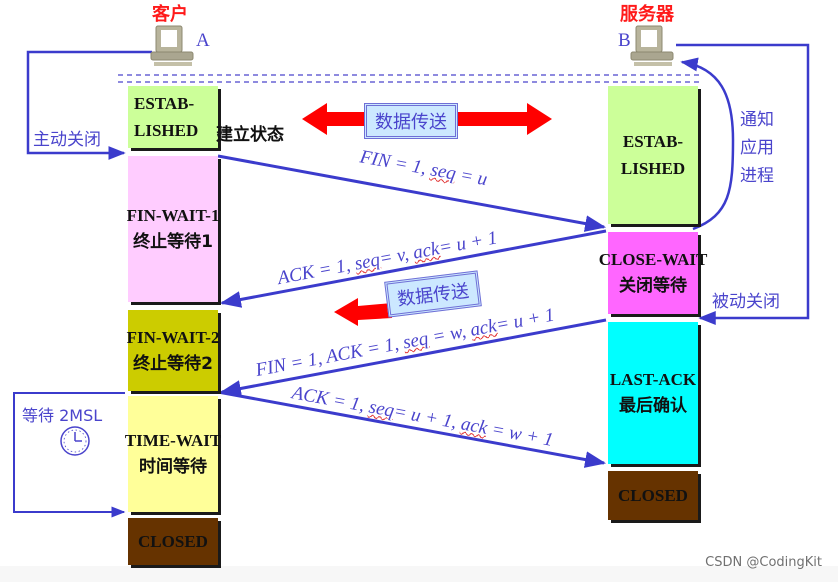  What do you see at coordinates (173, 117) in the screenshot?
I see `client-state-established: ESTAB- LISHED` at bounding box center [173, 117].